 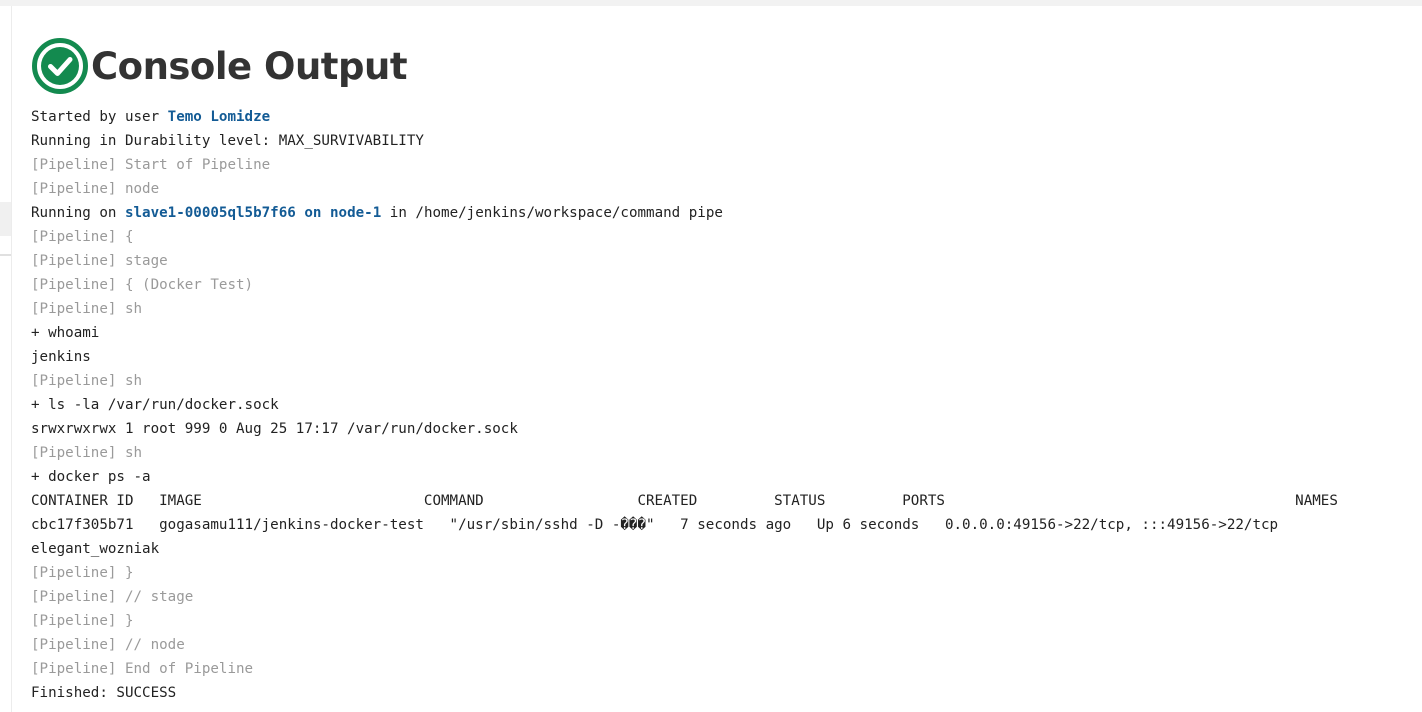 I want to click on pipeline-line: [Pipeline] {, so click(x=82, y=237).